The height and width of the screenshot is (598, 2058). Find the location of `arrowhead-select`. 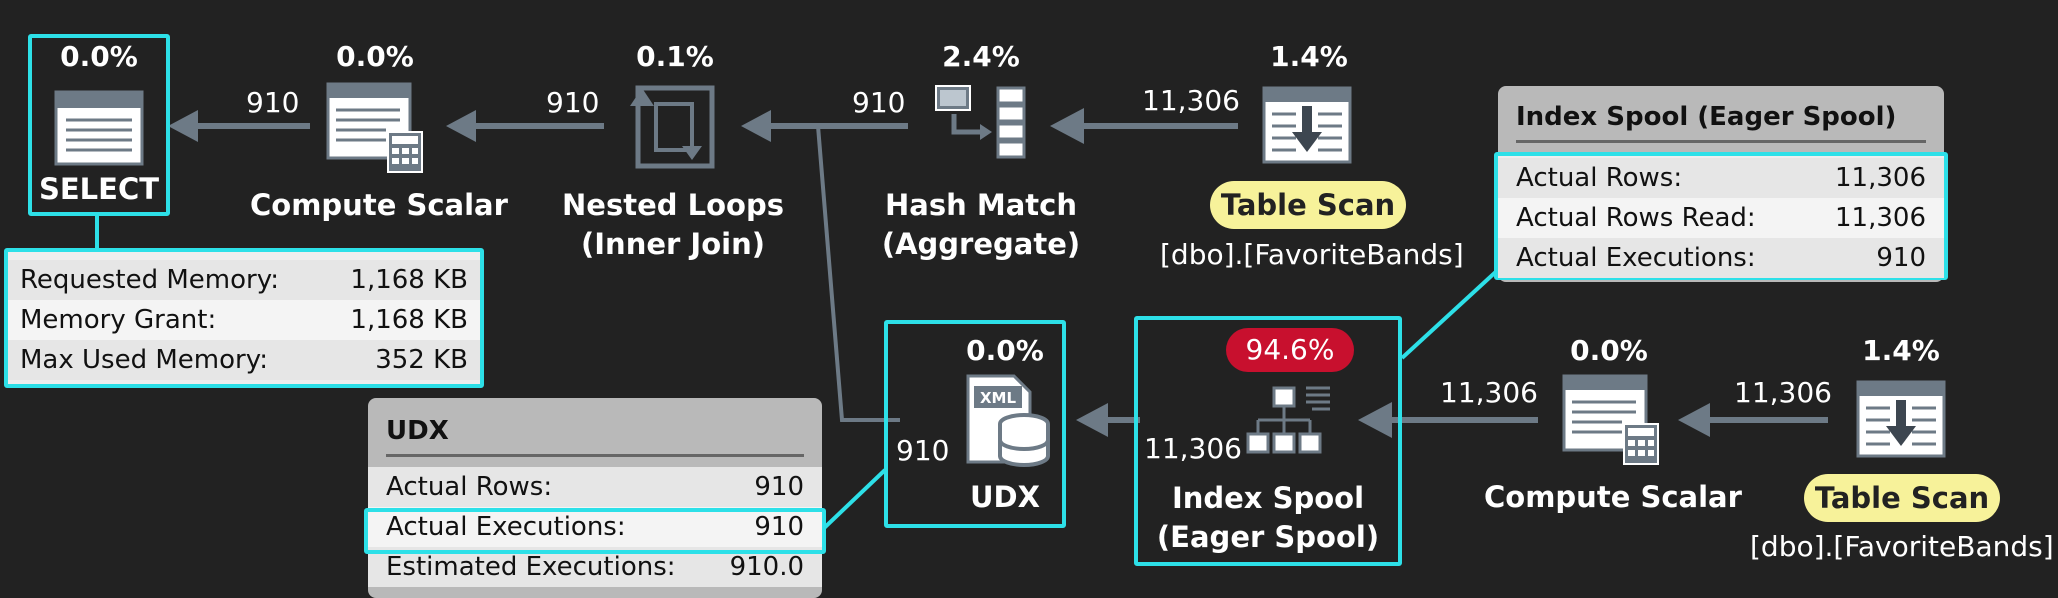

arrowhead-select is located at coordinates (183, 126).